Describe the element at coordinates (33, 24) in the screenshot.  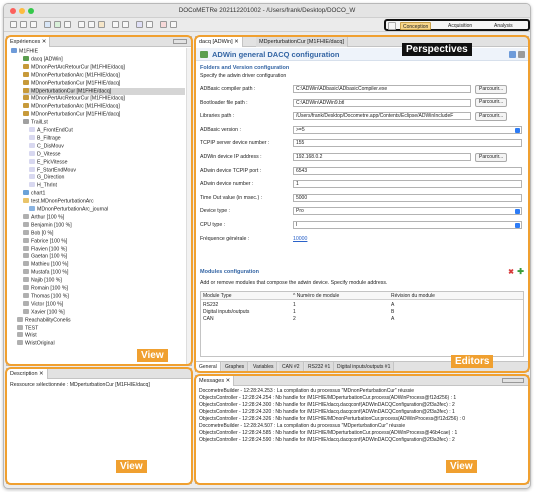
I see `save-all-icon` at that location.